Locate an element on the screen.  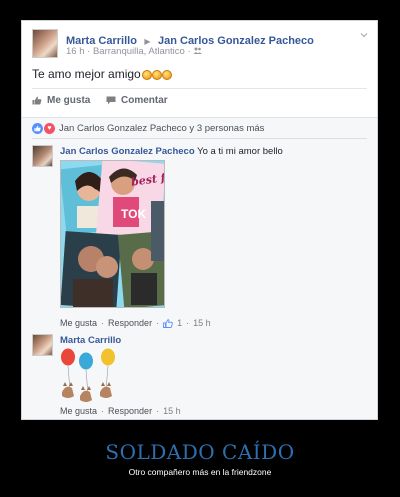
emoji-row is located at coordinates (156, 76).